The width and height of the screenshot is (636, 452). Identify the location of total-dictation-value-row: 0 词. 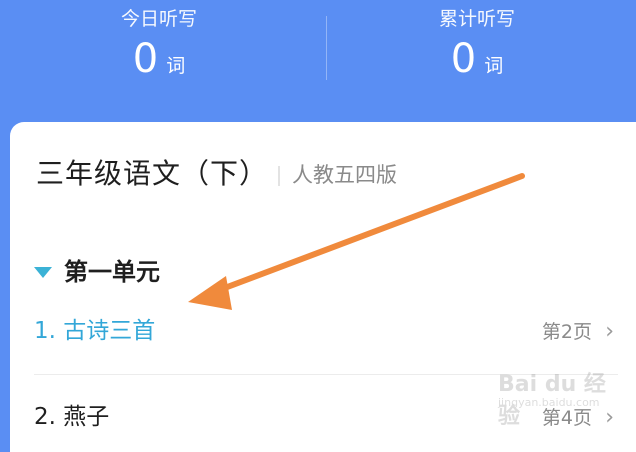
(477, 59).